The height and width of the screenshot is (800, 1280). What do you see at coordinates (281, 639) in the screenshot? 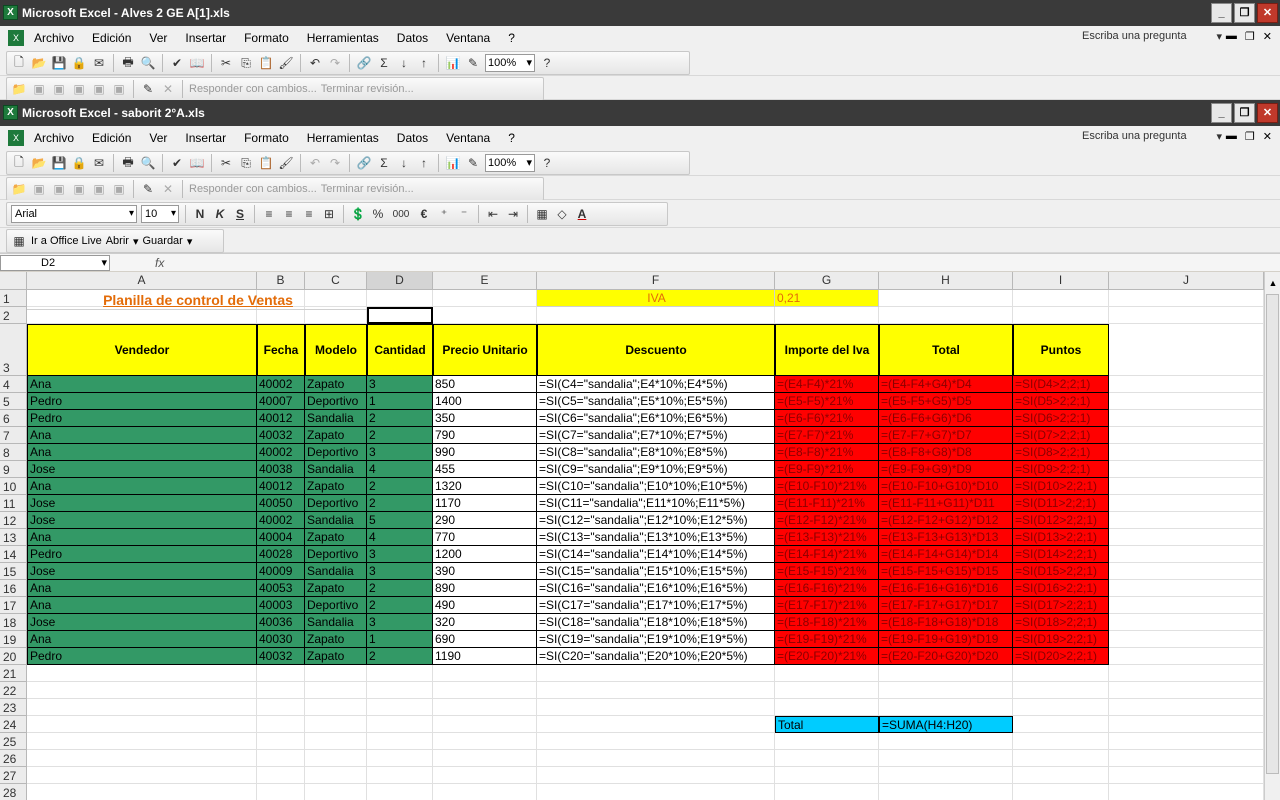
I see `data-cell: 40030` at bounding box center [281, 639].